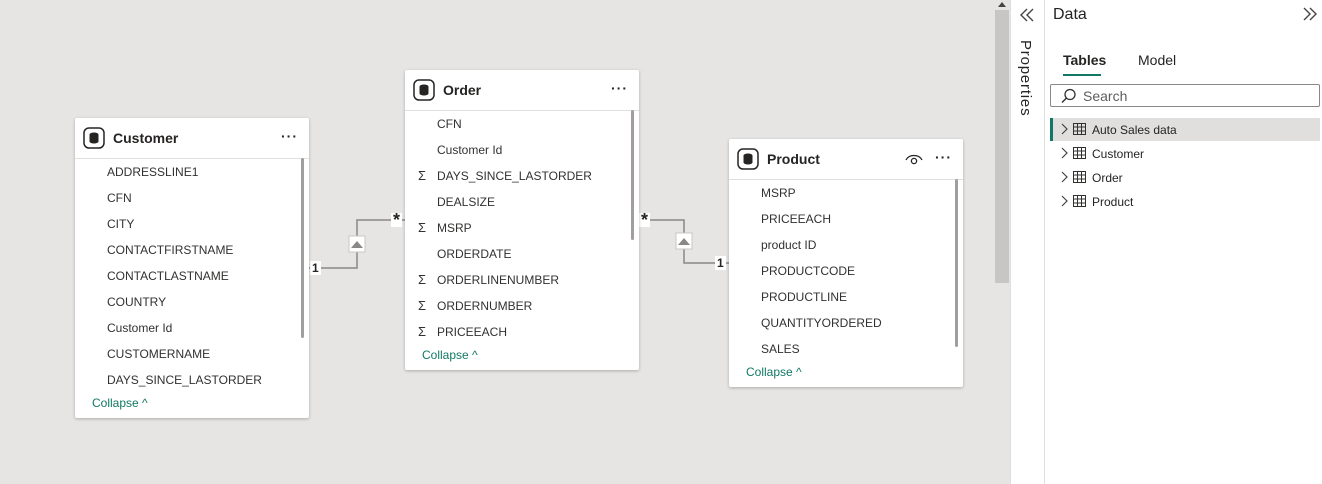 Image resolution: width=1322 pixels, height=484 pixels. I want to click on tab-tables: Tables, so click(1084, 60).